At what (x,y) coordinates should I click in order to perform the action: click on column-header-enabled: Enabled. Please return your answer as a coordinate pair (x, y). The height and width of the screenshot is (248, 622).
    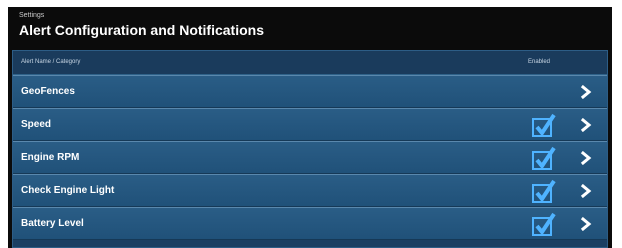
    Looking at the image, I should click on (539, 62).